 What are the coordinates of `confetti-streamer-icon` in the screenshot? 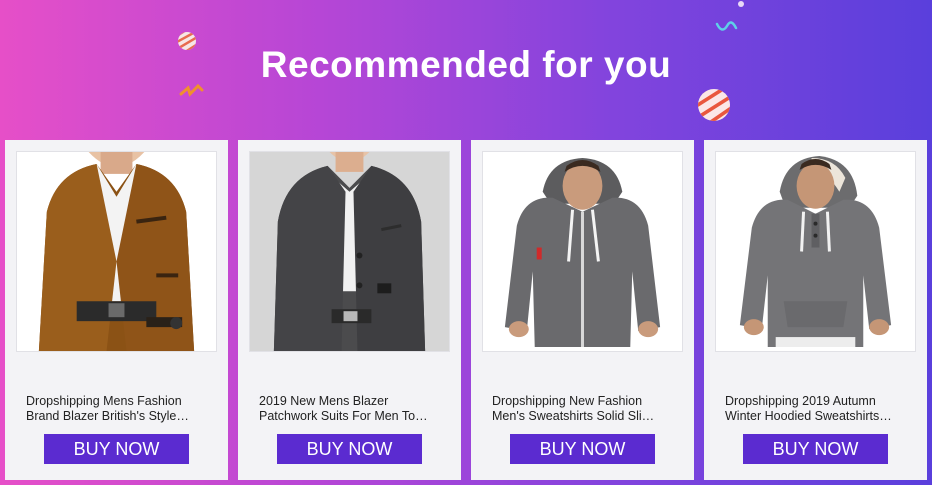 It's located at (726, 26).